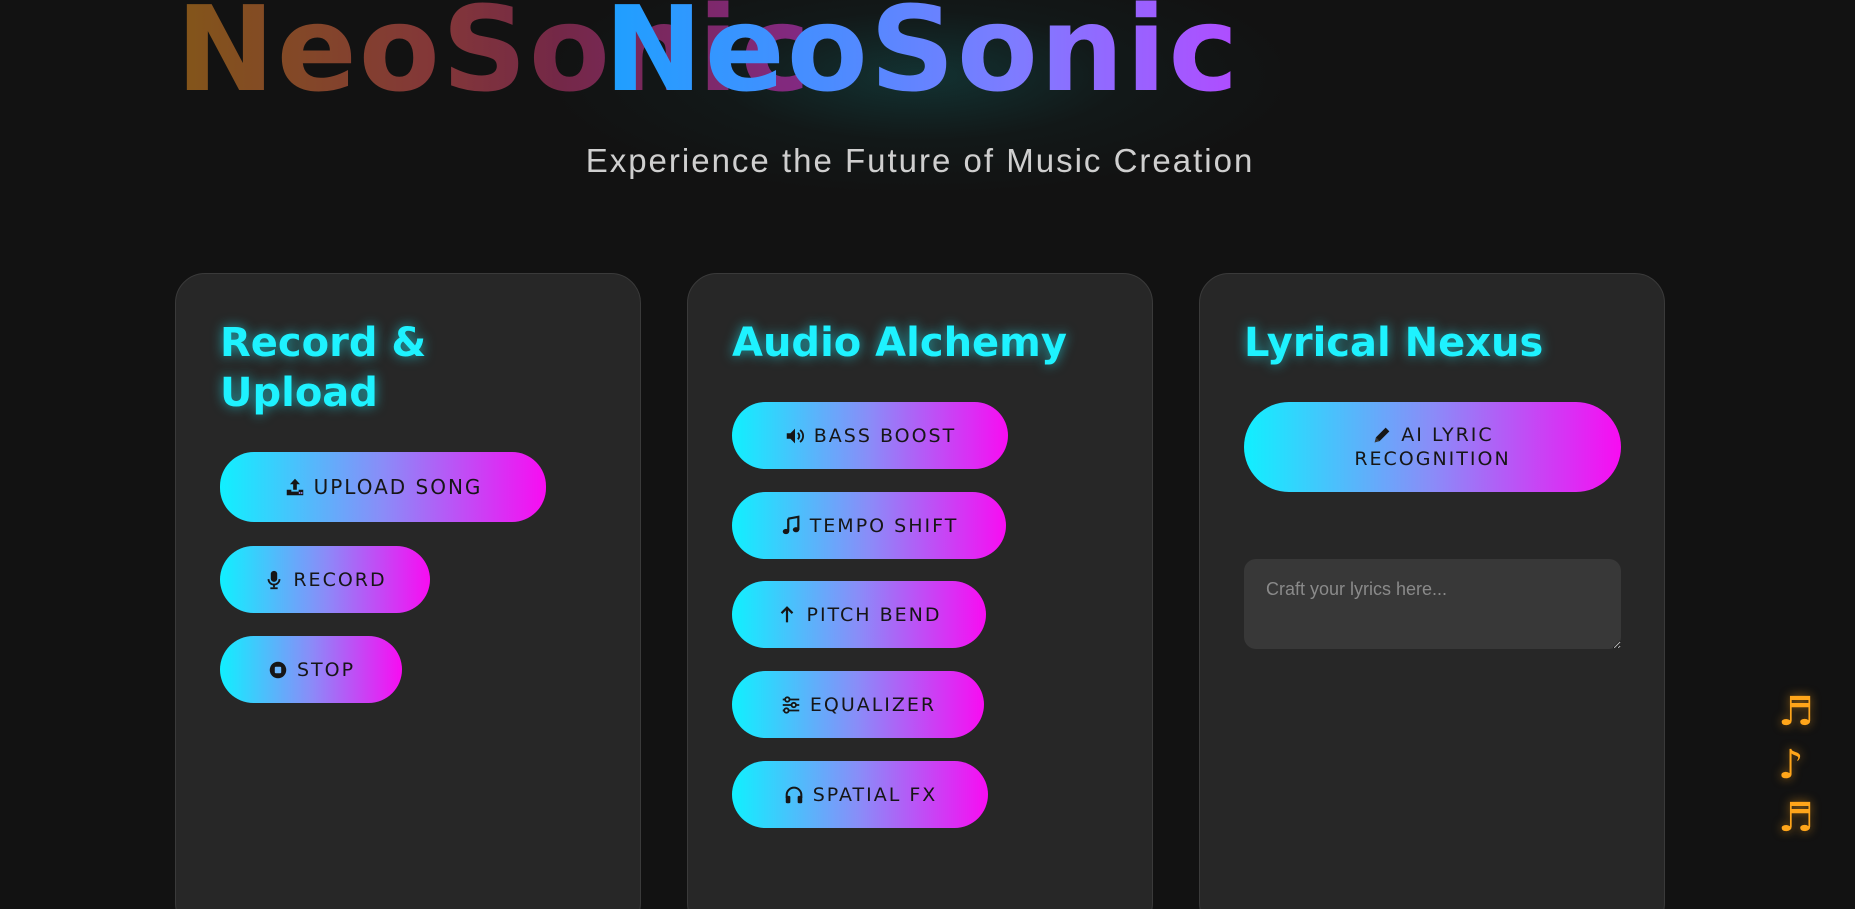 This screenshot has width=1855, height=909. Describe the element at coordinates (326, 669) in the screenshot. I see `stop-label: STOP` at that location.